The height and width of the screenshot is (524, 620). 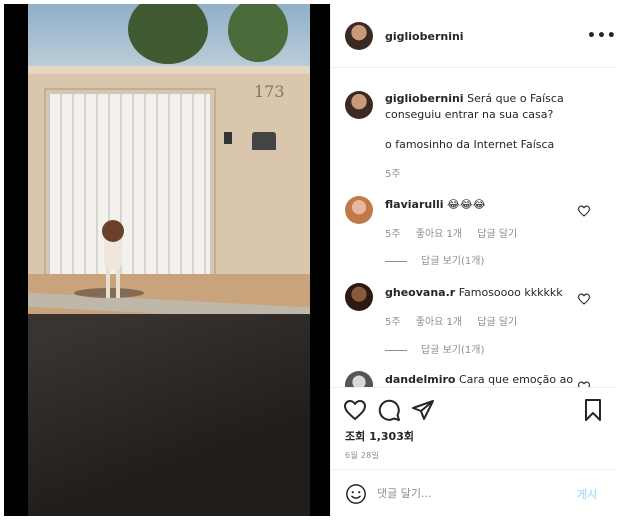 What do you see at coordinates (474, 36) in the screenshot?
I see `post-header: gigliobernini •••` at bounding box center [474, 36].